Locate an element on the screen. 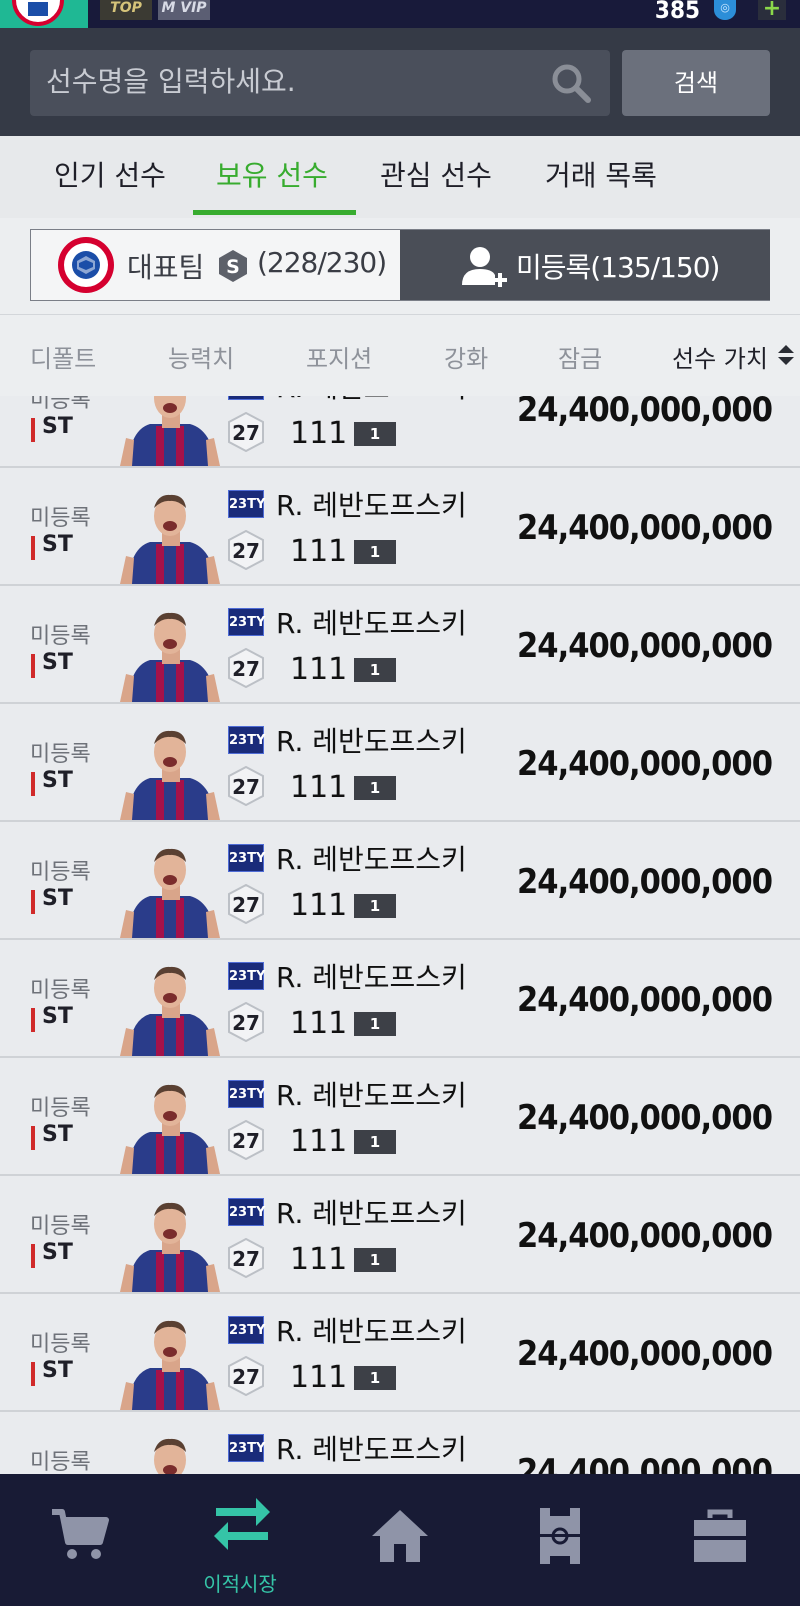 The image size is (800, 1606). nav-home is located at coordinates (400, 1540).